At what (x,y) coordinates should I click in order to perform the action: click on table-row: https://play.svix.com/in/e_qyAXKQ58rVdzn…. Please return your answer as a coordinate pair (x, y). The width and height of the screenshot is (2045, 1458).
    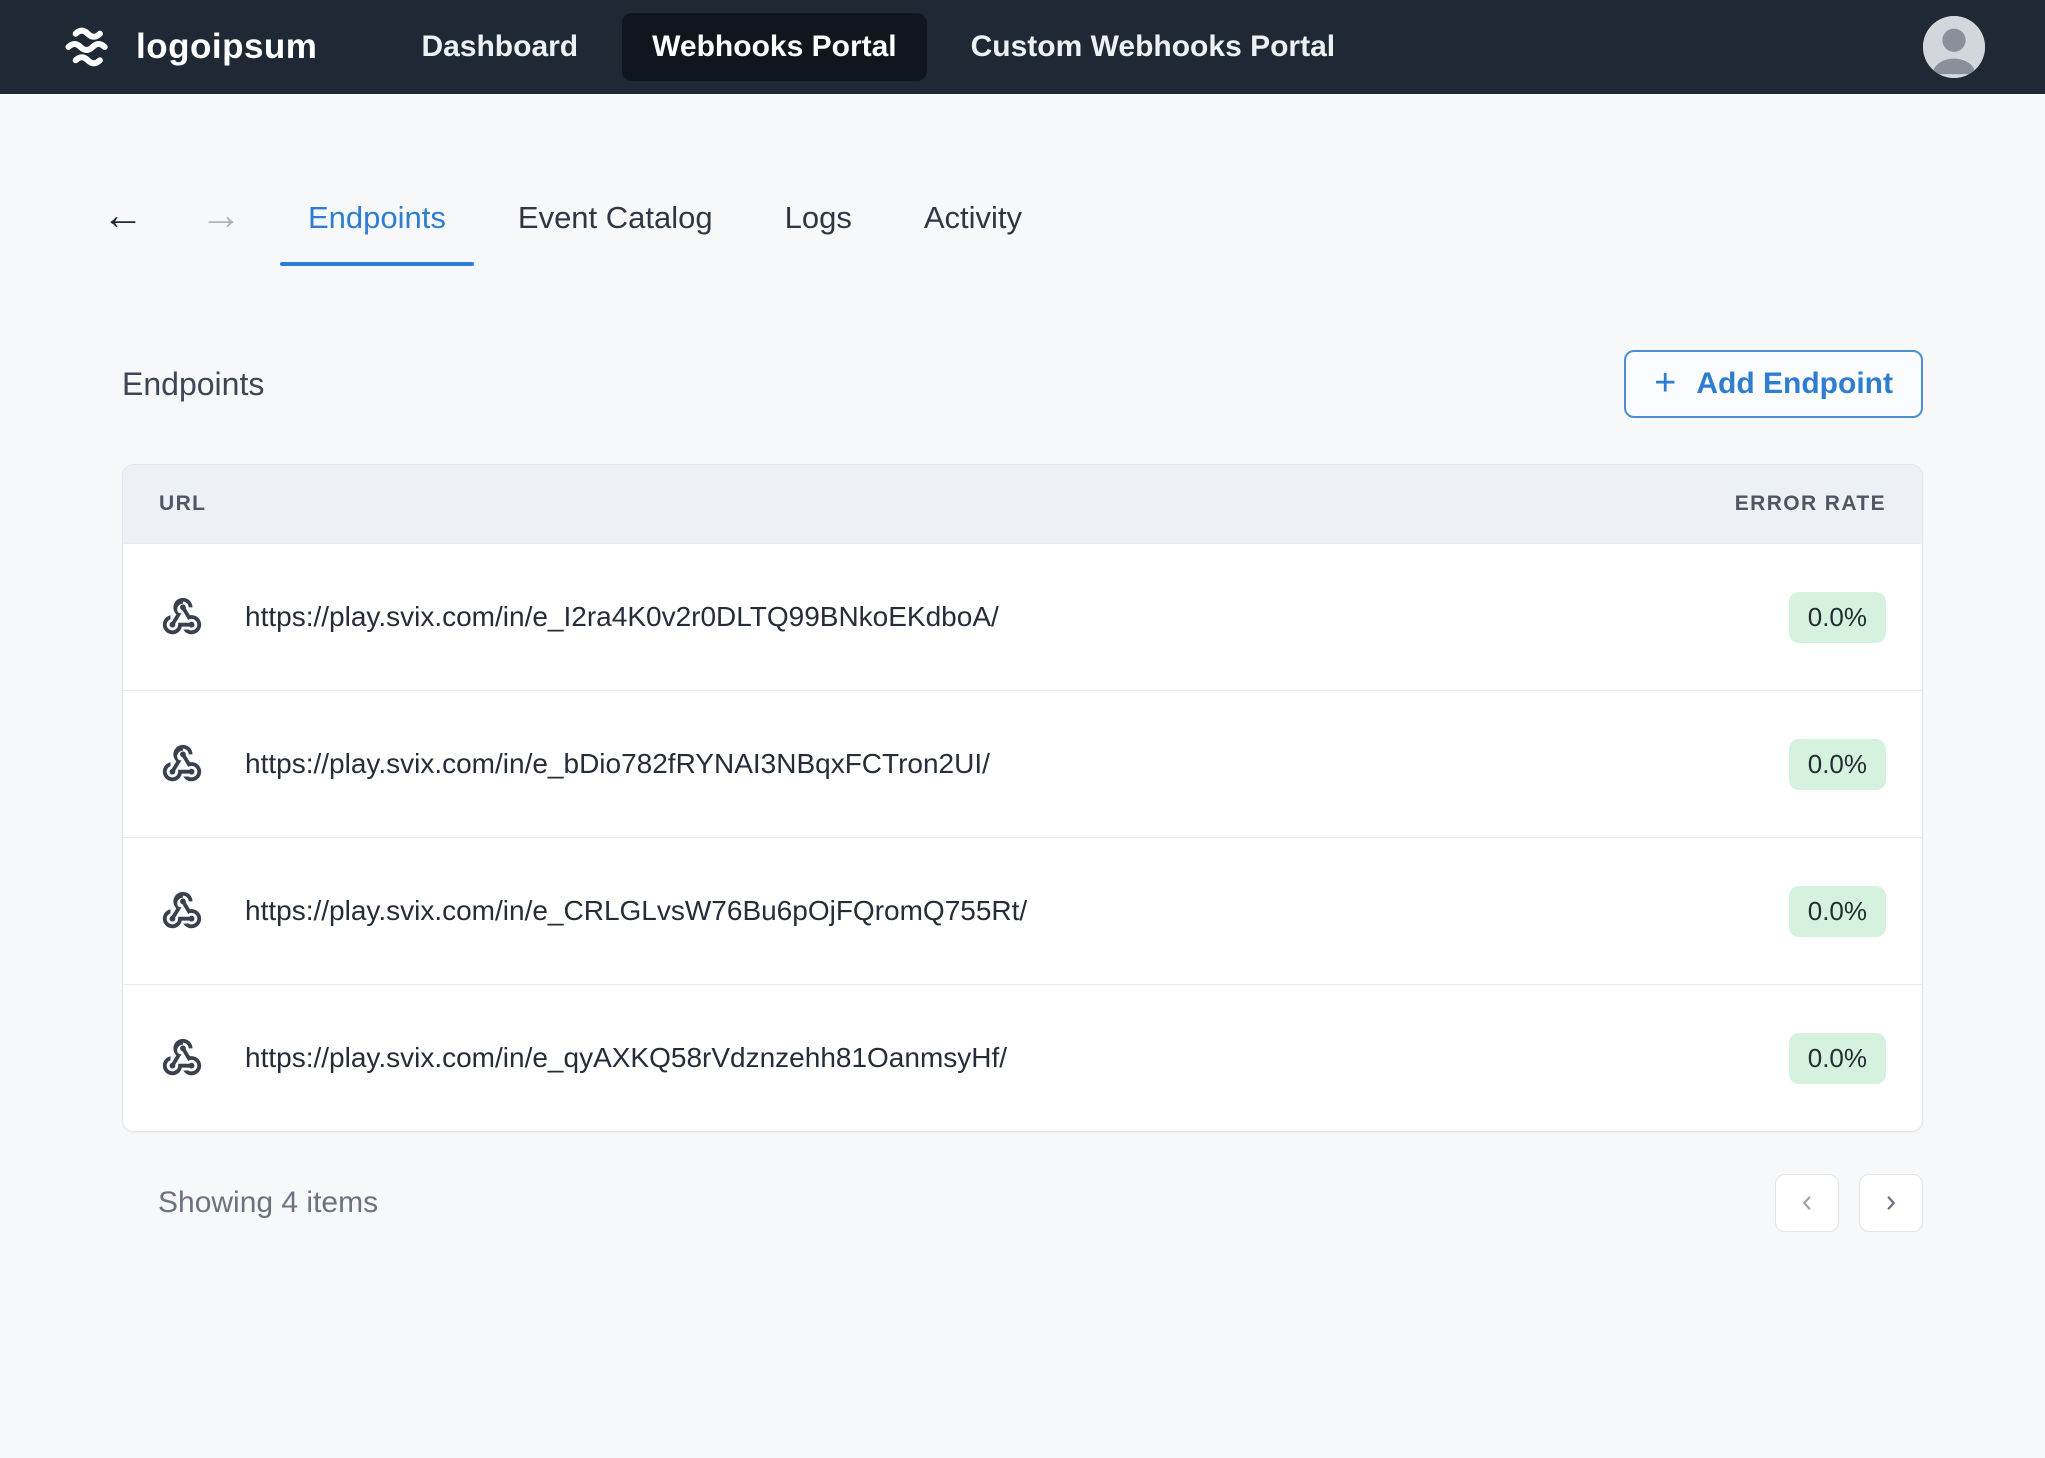
    Looking at the image, I should click on (1022, 1057).